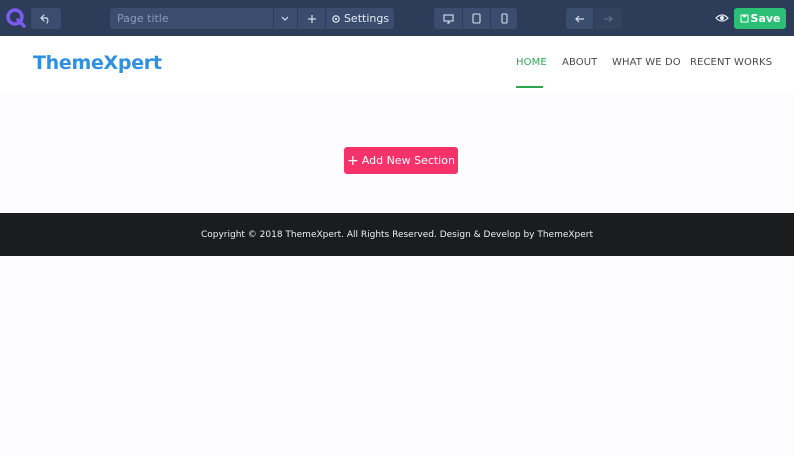 This screenshot has width=794, height=456. I want to click on settings-label: Settings, so click(366, 18).